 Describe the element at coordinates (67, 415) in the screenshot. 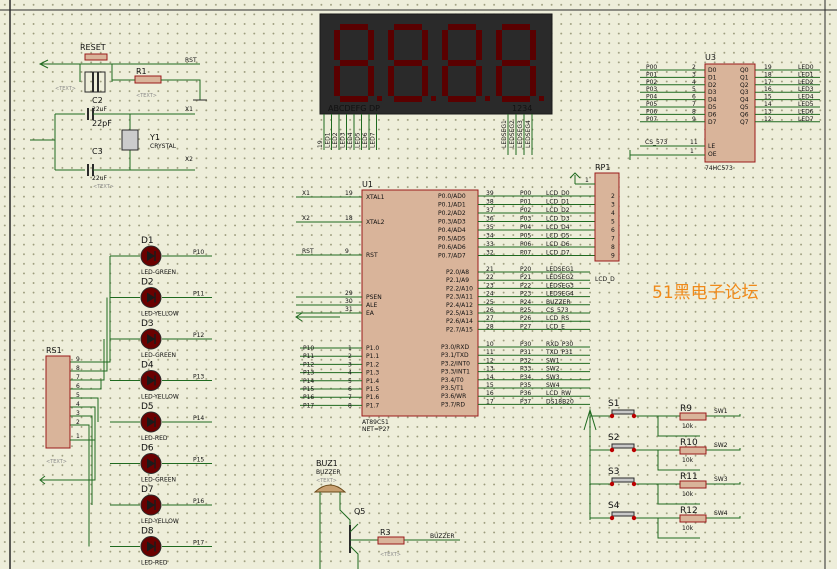

I see `resistor-pack-rs1: RS1 <TEXT> 9 8 7 6 5 4 3 2 1` at that location.